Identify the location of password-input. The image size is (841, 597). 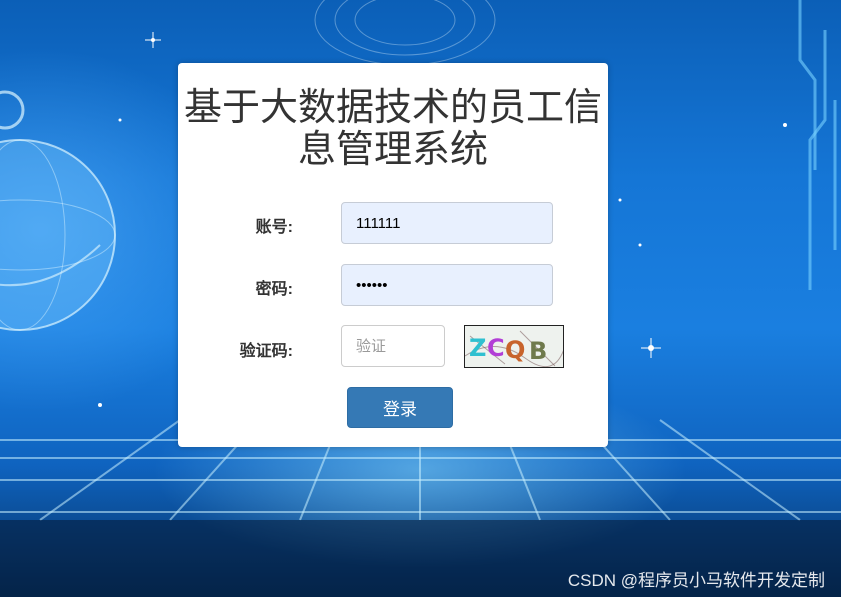
(447, 285).